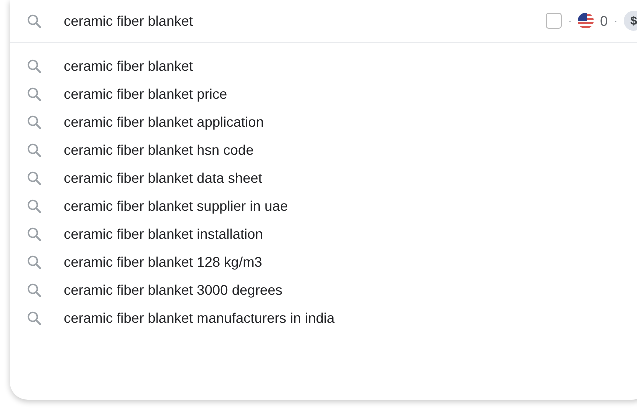 This screenshot has height=415, width=637. Describe the element at coordinates (630, 21) in the screenshot. I see `currency-badge: $` at that location.